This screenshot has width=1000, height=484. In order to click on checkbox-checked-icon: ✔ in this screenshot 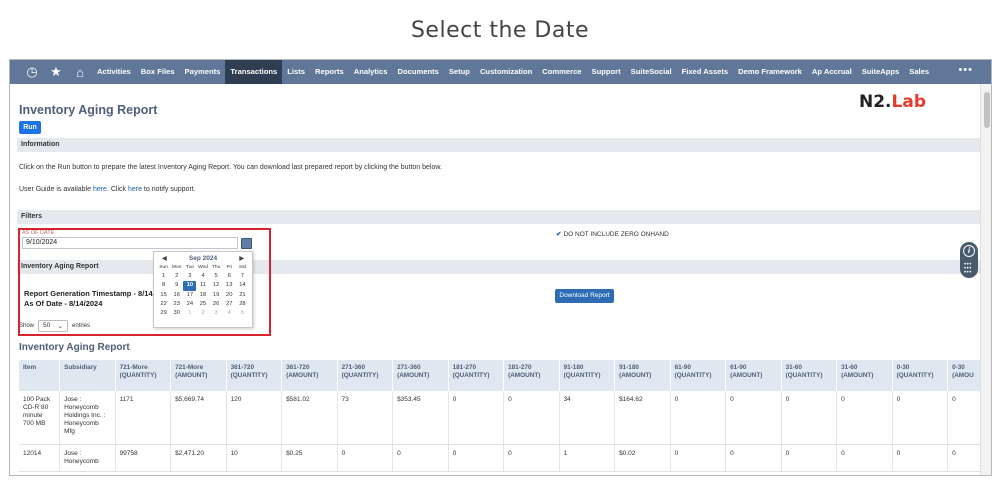, I will do `click(558, 234)`.